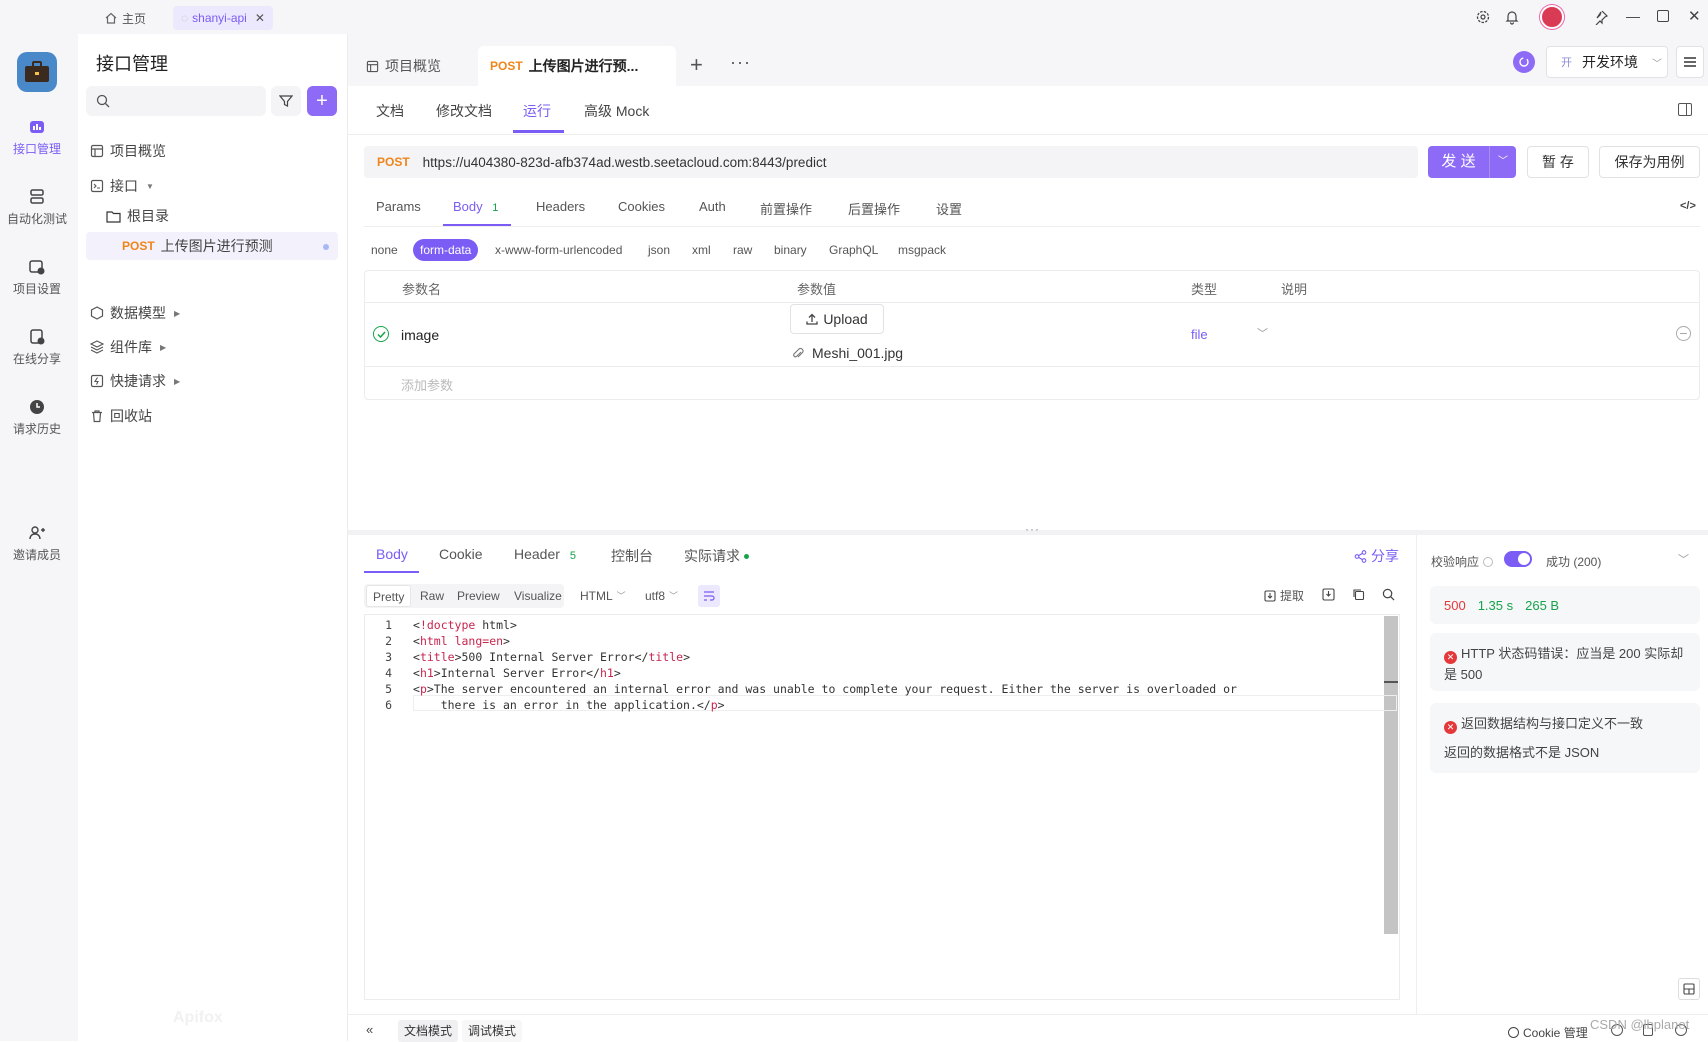 The width and height of the screenshot is (1708, 1042). Describe the element at coordinates (854, 17) in the screenshot. I see `top-bar: 主页 ◌ shanyi-api ✕ — ✕` at that location.